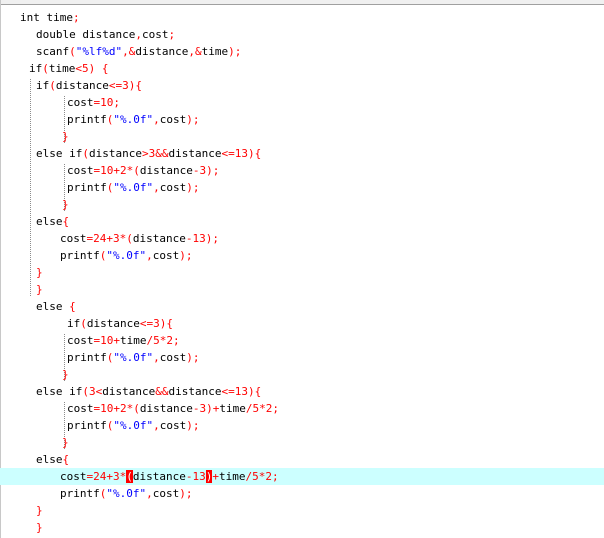 The width and height of the screenshot is (604, 538). Describe the element at coordinates (133, 408) in the screenshot. I see `code-token: *(` at that location.